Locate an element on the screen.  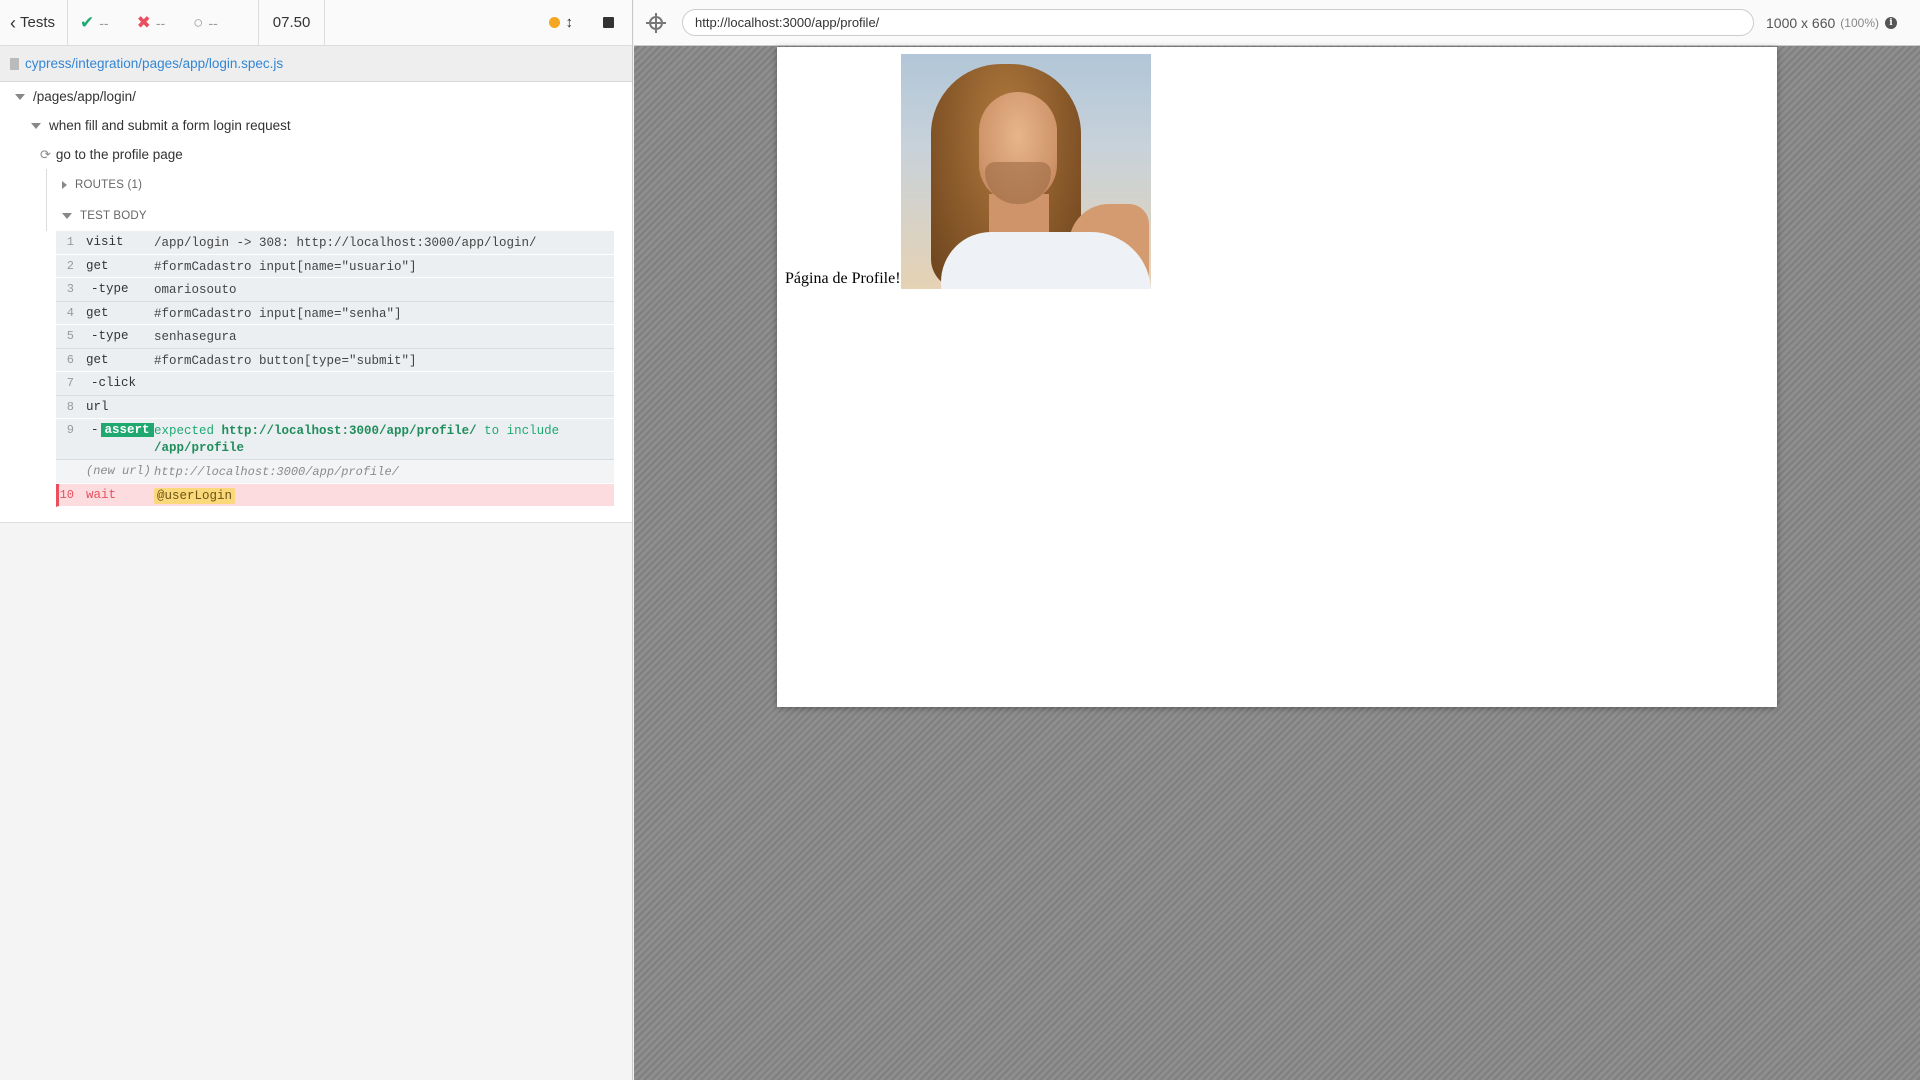
pending-stat: ○ -- is located at coordinates (205, 23).